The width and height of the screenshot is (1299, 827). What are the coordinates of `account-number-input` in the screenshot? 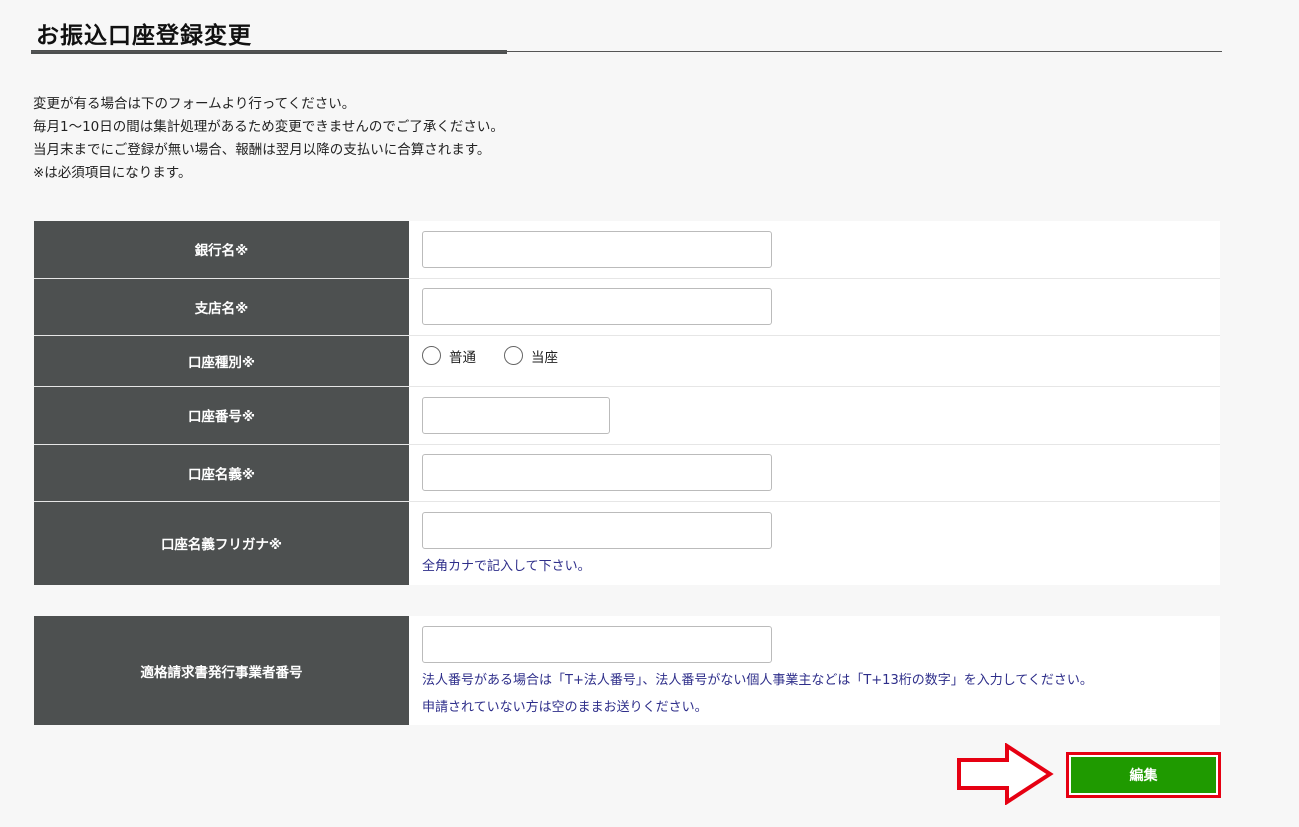 It's located at (516, 415).